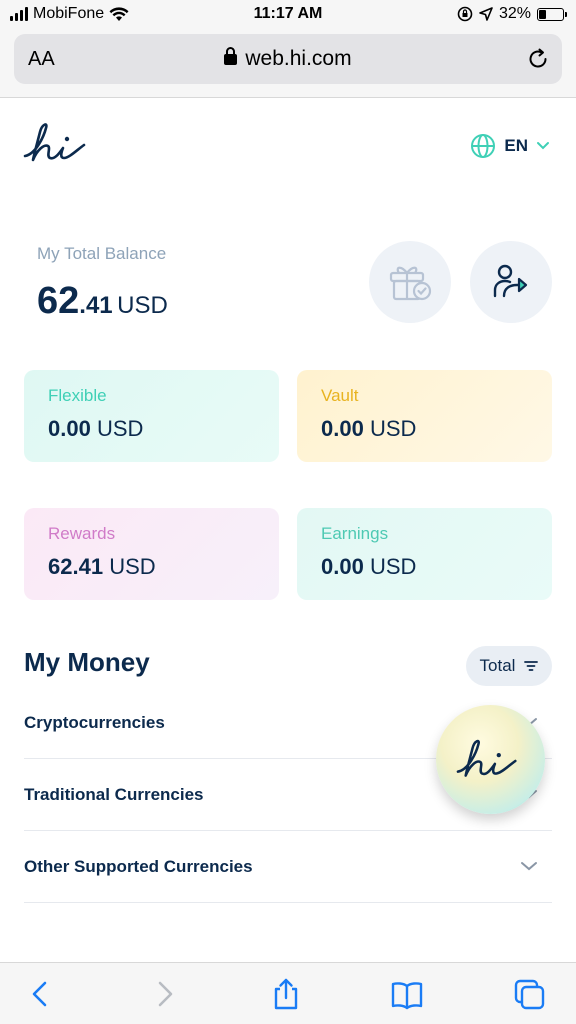 The width and height of the screenshot is (576, 1024). Describe the element at coordinates (531, 666) in the screenshot. I see `filter-icon` at that location.